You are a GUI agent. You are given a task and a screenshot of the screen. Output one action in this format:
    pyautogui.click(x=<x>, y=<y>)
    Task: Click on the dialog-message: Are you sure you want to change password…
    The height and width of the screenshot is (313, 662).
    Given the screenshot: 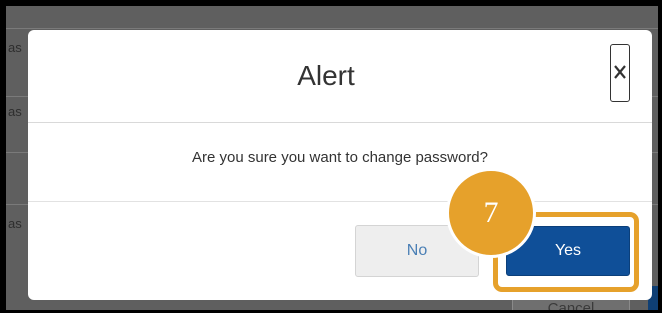 What is the action you would take?
    pyautogui.click(x=339, y=157)
    